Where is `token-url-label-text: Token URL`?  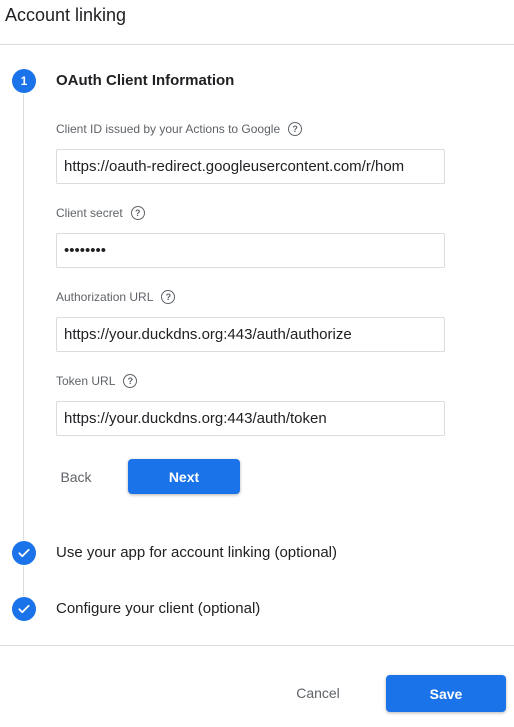 token-url-label-text: Token URL is located at coordinates (86, 381).